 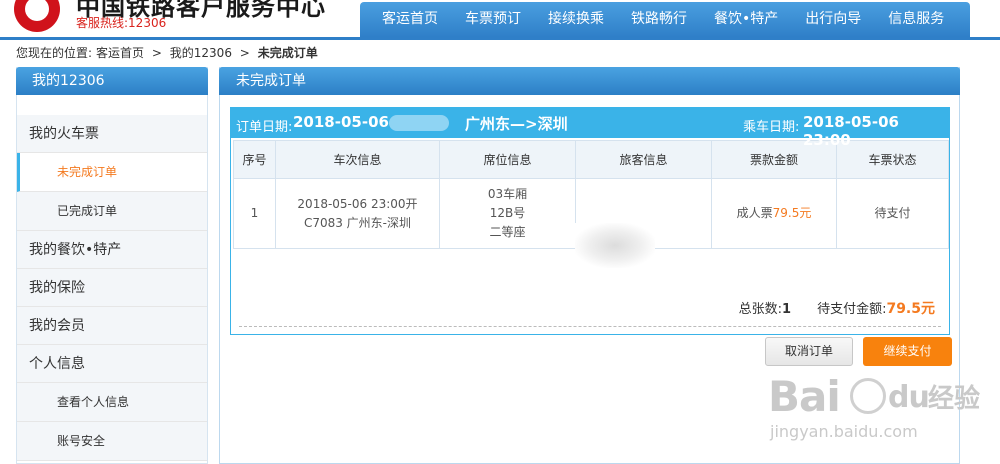 I want to click on fare-amount: 79.5元, so click(x=792, y=213).